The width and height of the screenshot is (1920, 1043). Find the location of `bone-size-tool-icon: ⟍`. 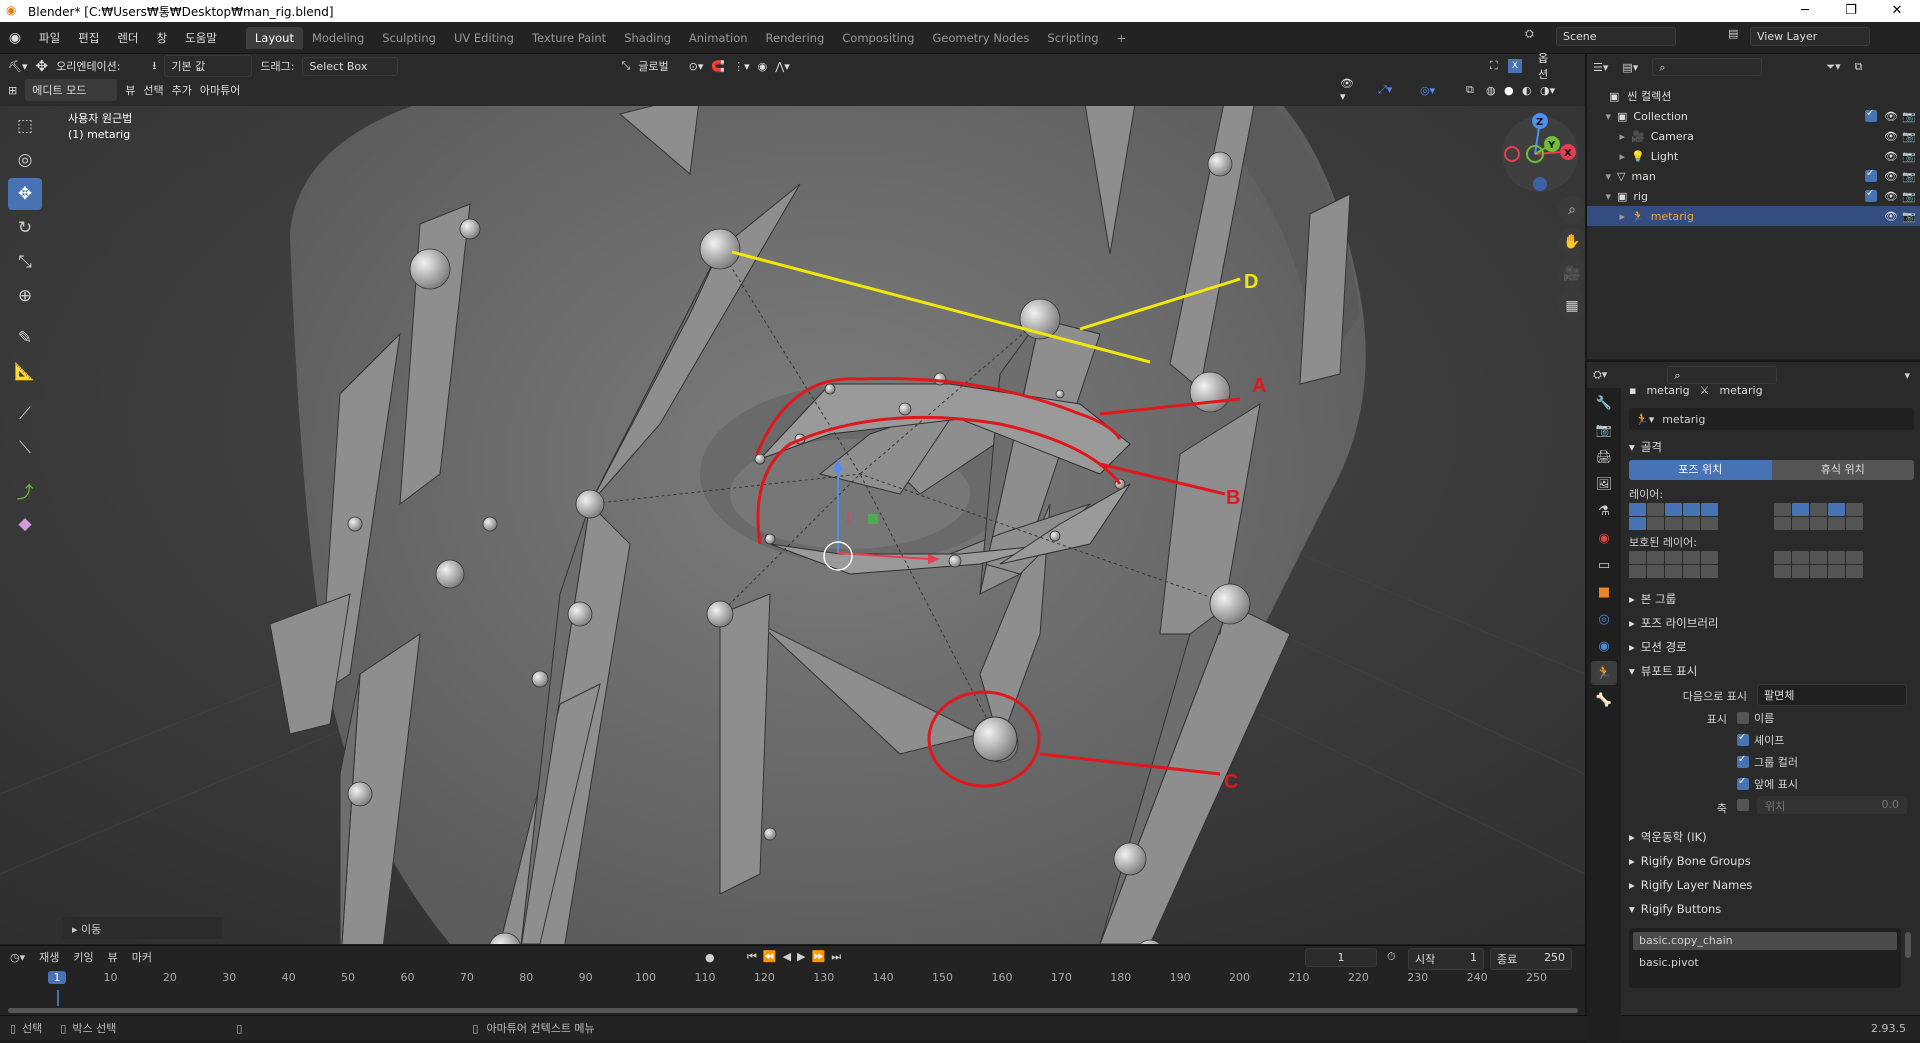

bone-size-tool-icon: ⟍ is located at coordinates (25, 448).